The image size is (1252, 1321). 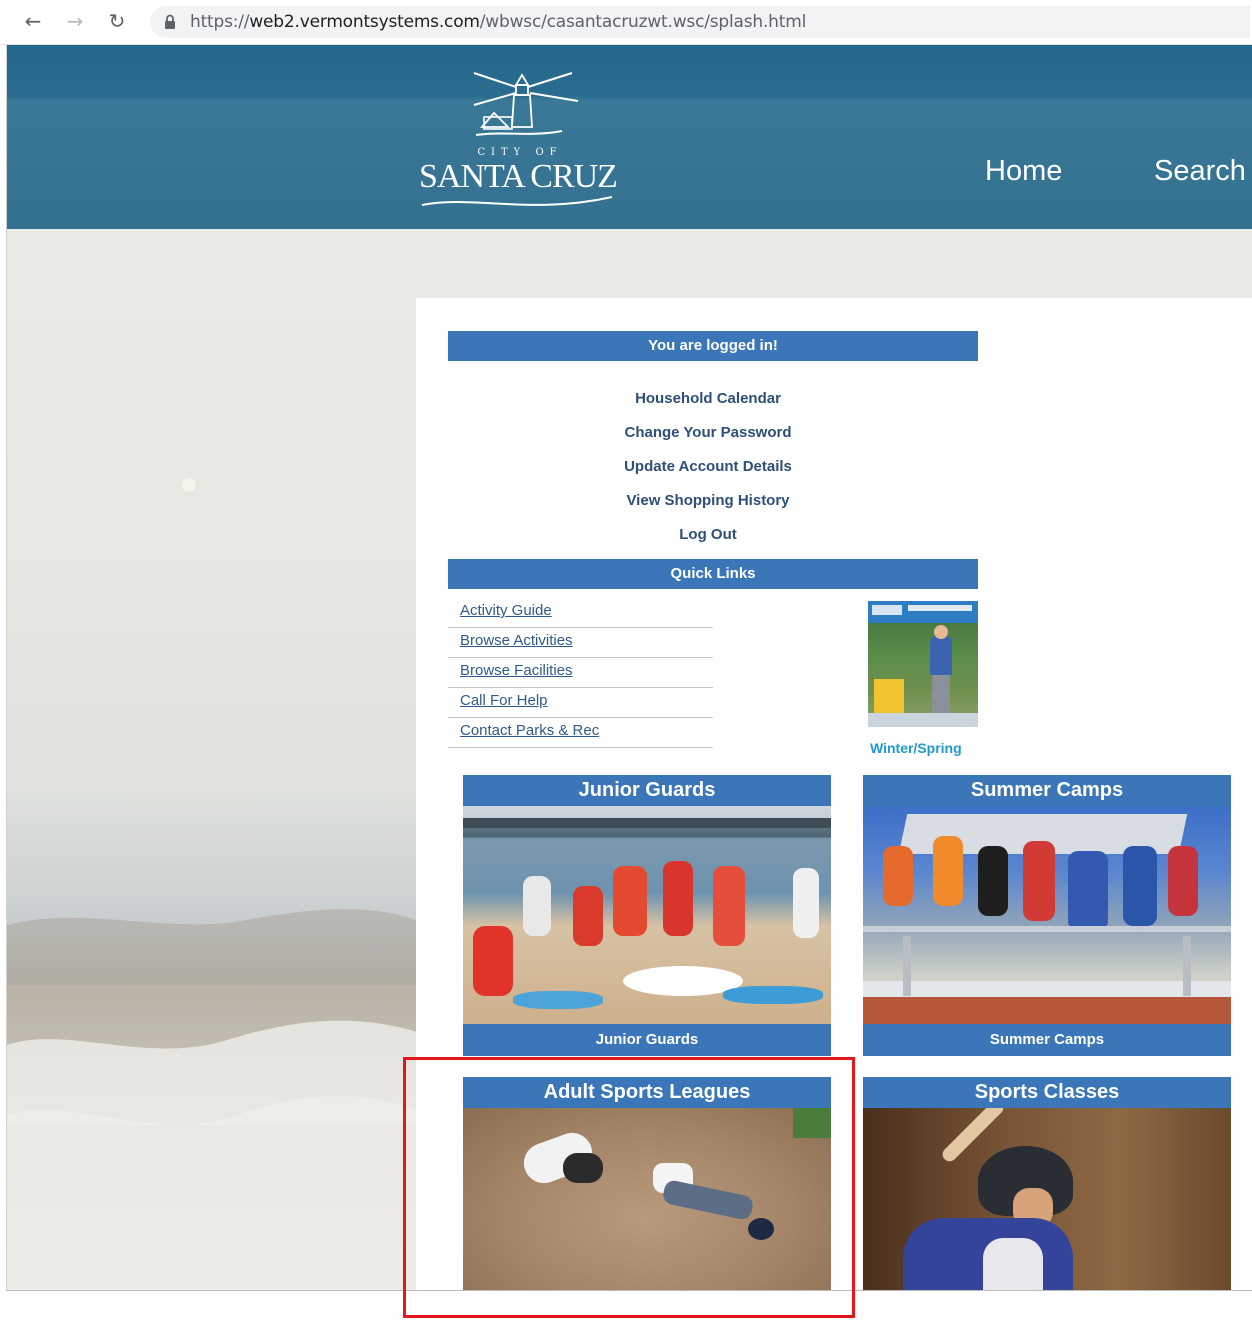 What do you see at coordinates (713, 346) in the screenshot?
I see `logged-in-banner: You are logged in!` at bounding box center [713, 346].